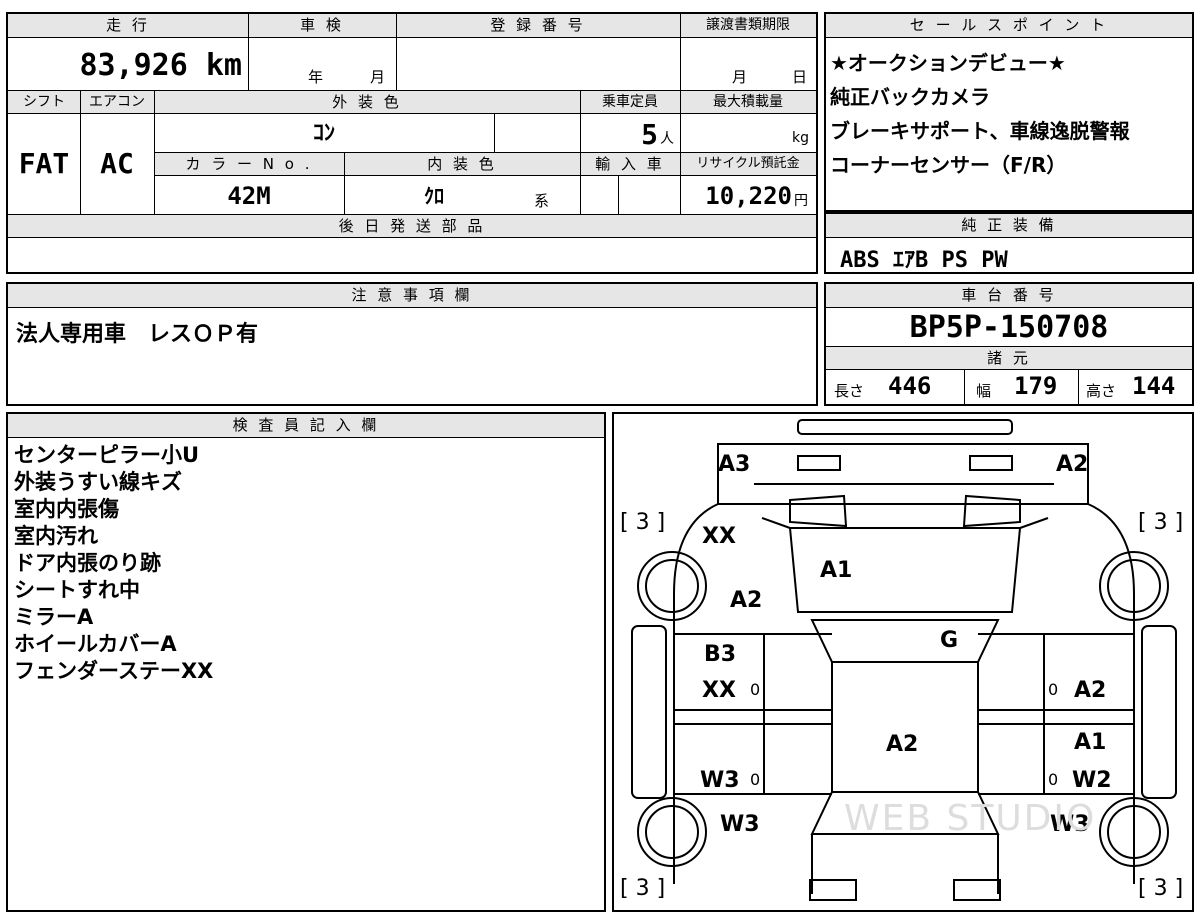  I want to click on sales-point-line: コーナーセンサー（F/R）, so click(948, 165).